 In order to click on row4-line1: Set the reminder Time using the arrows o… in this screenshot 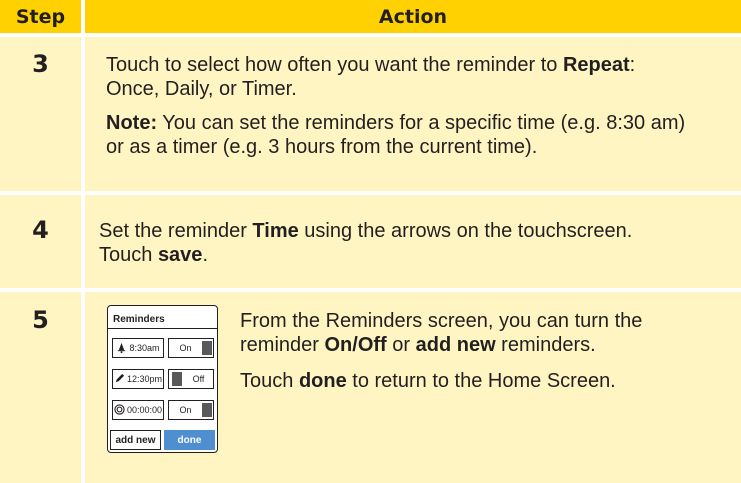, I will do `click(366, 231)`.